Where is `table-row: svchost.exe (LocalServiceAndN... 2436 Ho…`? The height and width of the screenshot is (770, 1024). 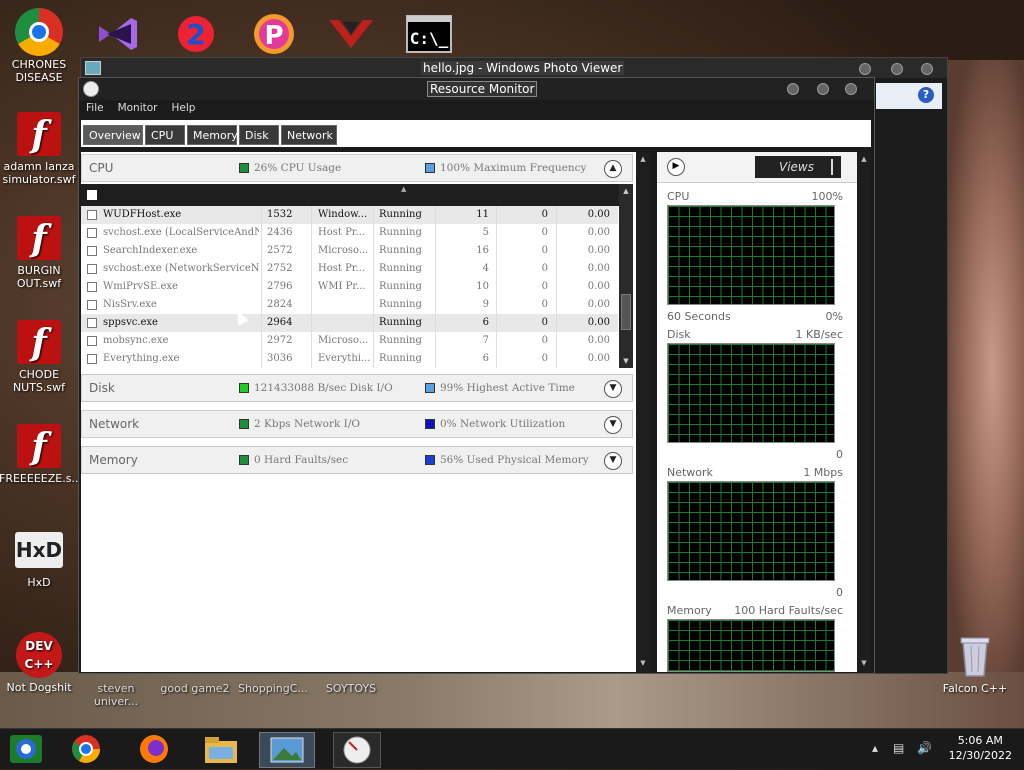
table-row: svchost.exe (LocalServiceAndN... 2436 Ho… is located at coordinates (349, 233).